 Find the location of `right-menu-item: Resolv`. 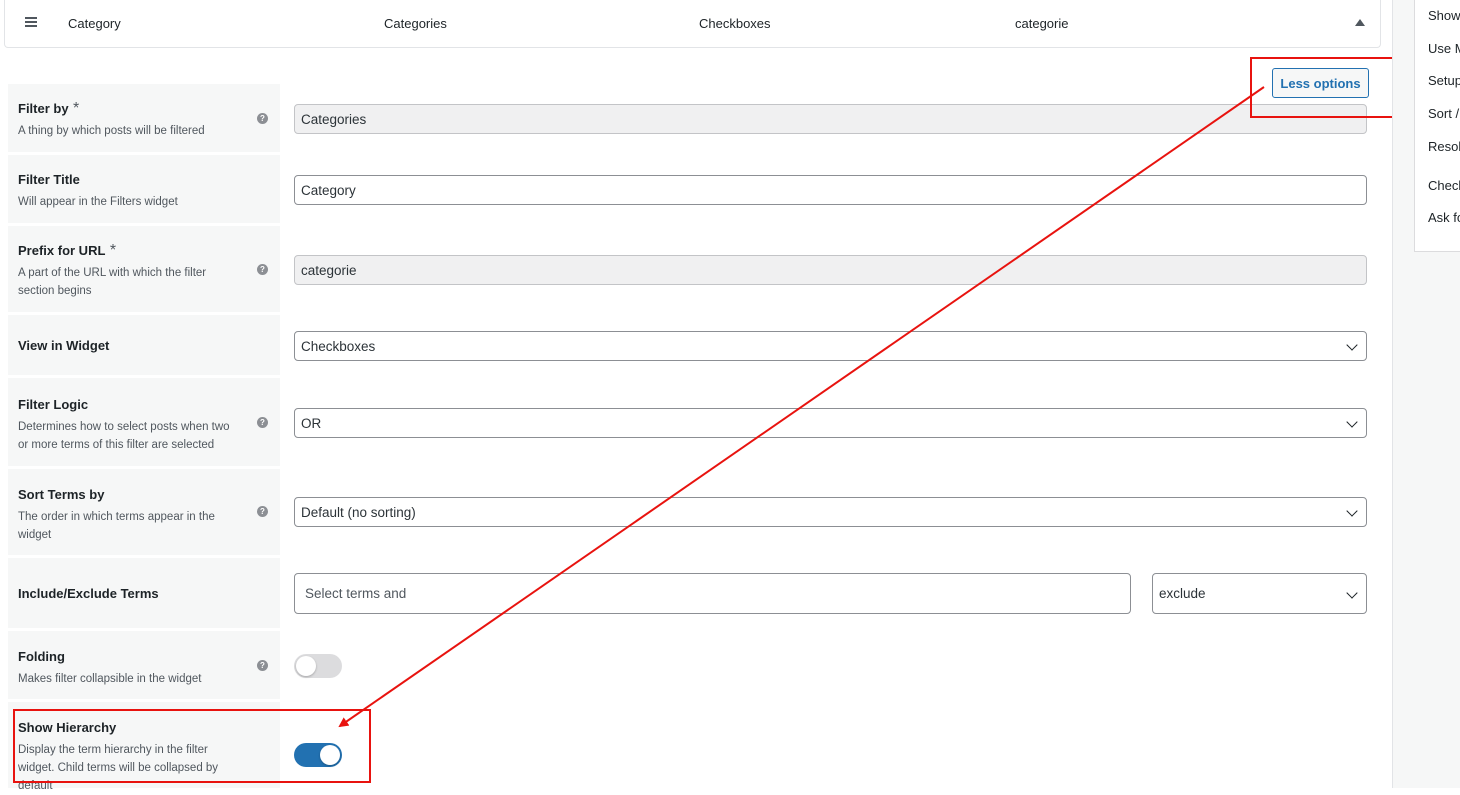

right-menu-item: Resolv is located at coordinates (1444, 146).